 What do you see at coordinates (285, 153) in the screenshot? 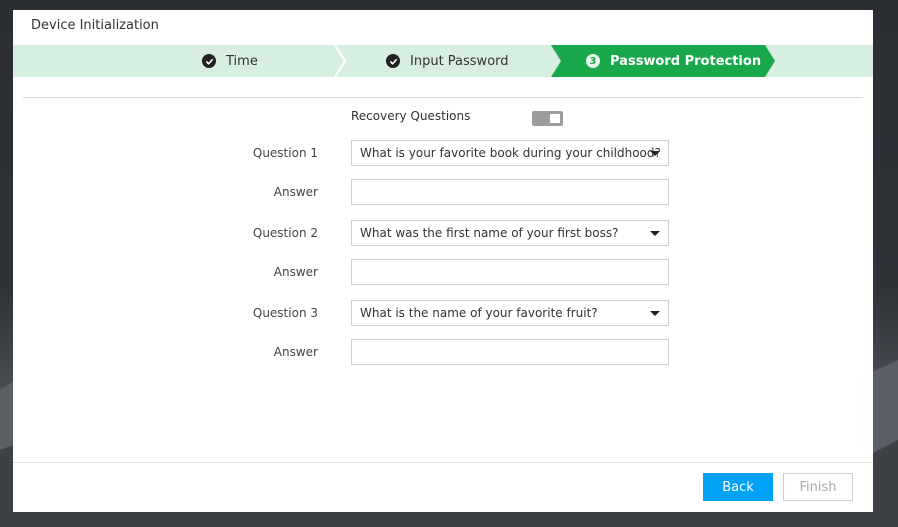
I see `question-1-label: Question 1` at bounding box center [285, 153].